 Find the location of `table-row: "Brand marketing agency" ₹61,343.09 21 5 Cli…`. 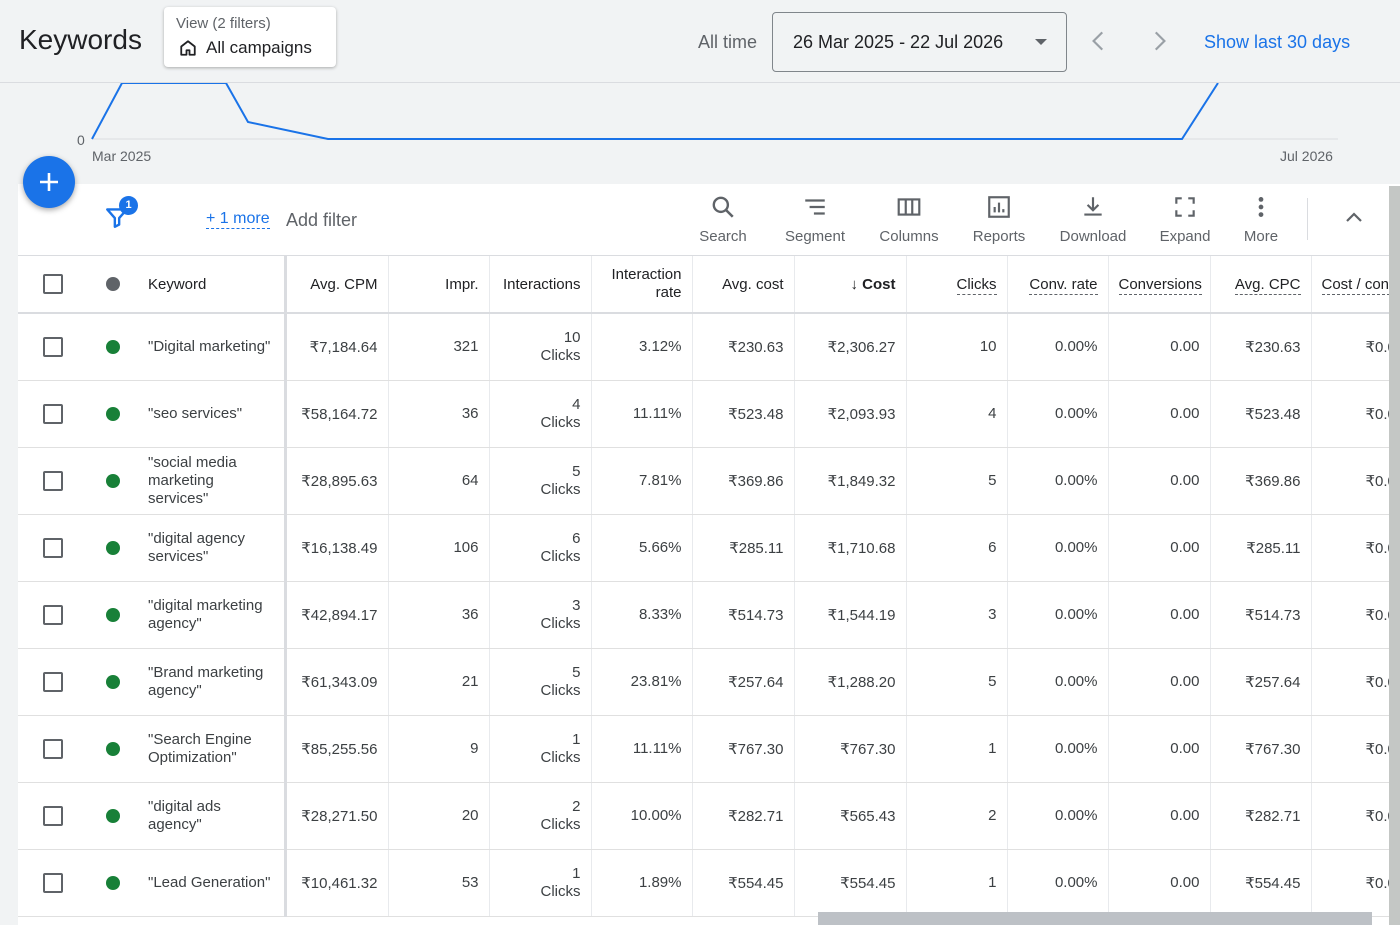

table-row: "Brand marketing agency" ₹61,343.09 21 5 Cli… is located at coordinates (709, 682).